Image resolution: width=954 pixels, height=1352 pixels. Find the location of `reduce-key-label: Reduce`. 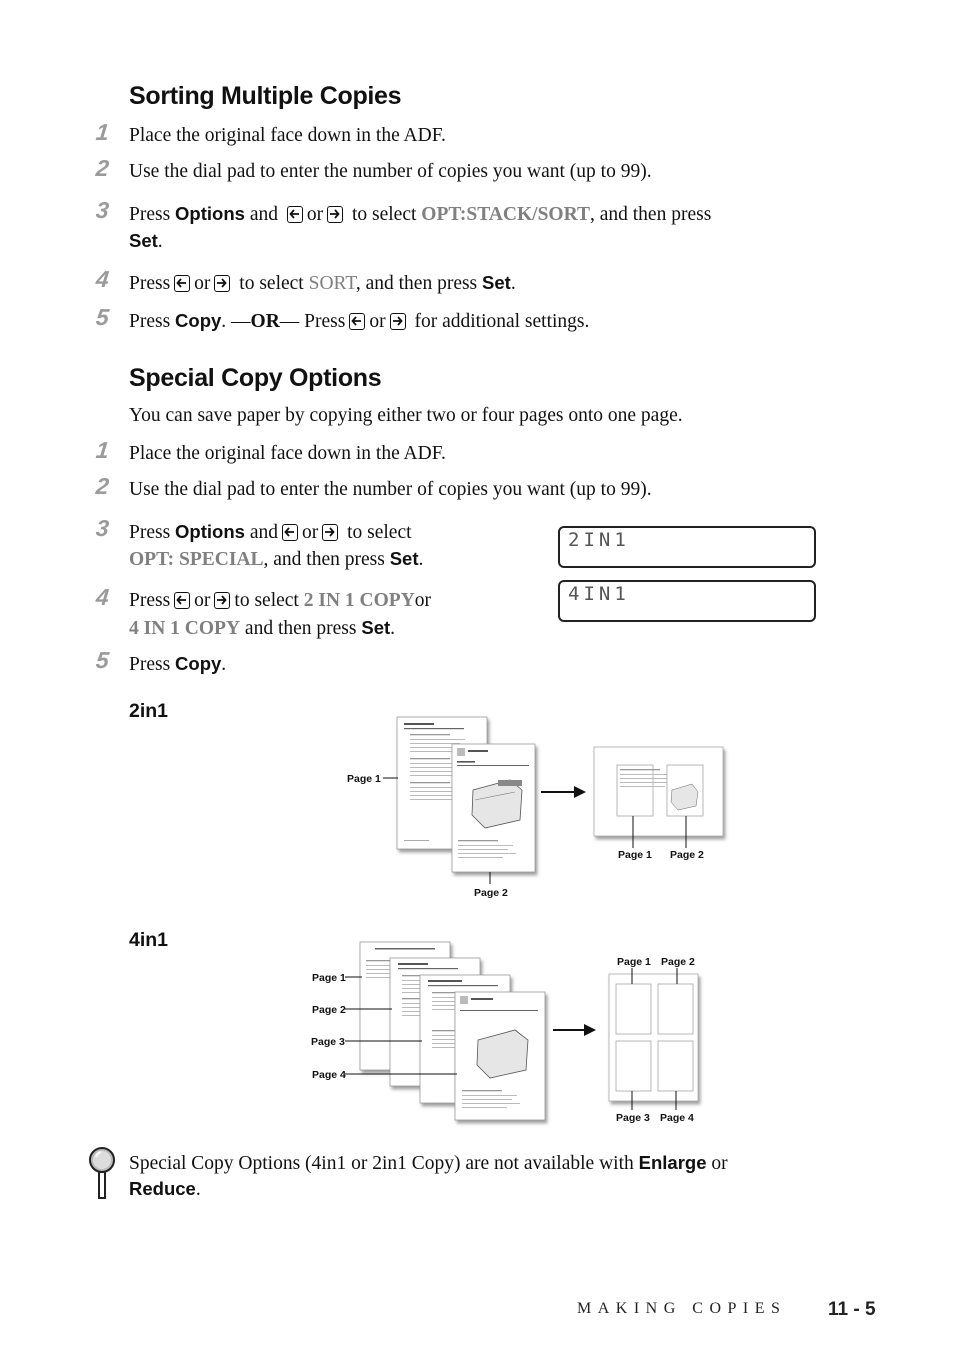

reduce-key-label: Reduce is located at coordinates (162, 1188).